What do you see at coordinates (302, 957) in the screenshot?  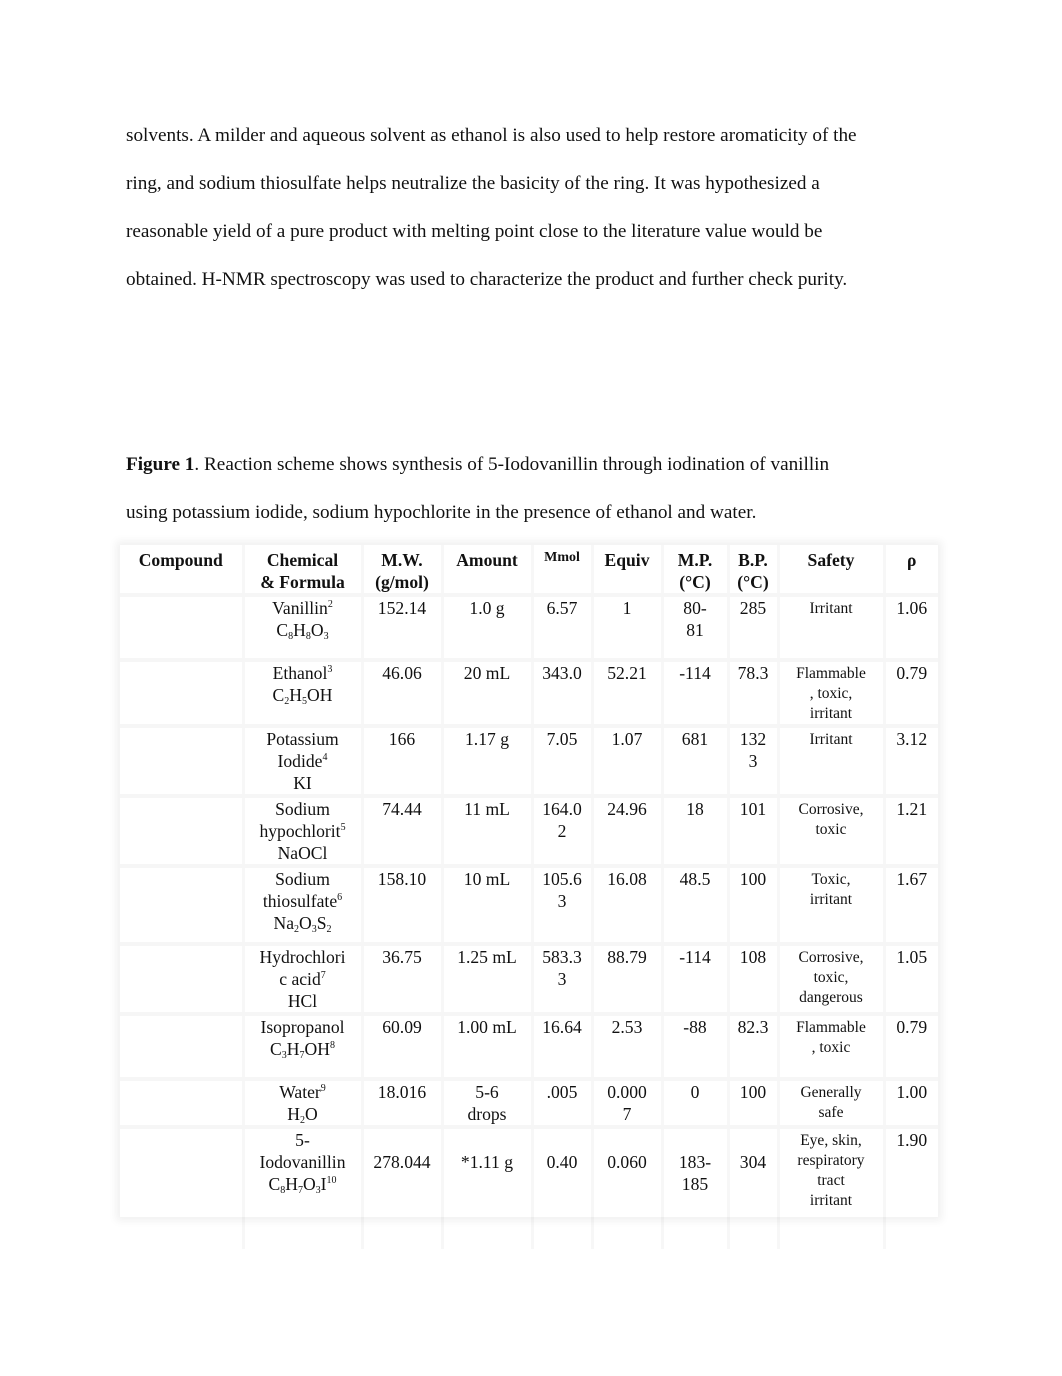 I see `chemical-name: Hydrochlori` at bounding box center [302, 957].